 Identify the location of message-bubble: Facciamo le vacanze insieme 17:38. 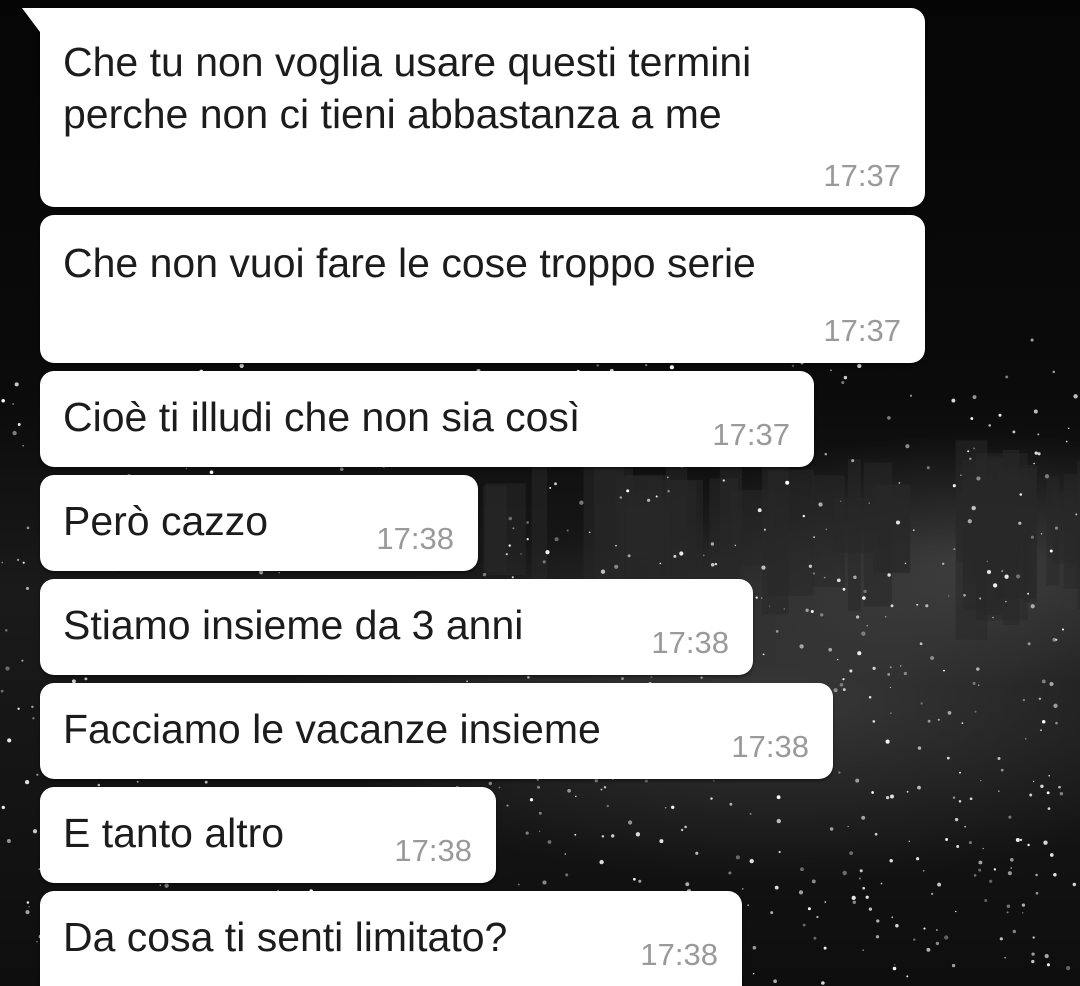
(436, 731).